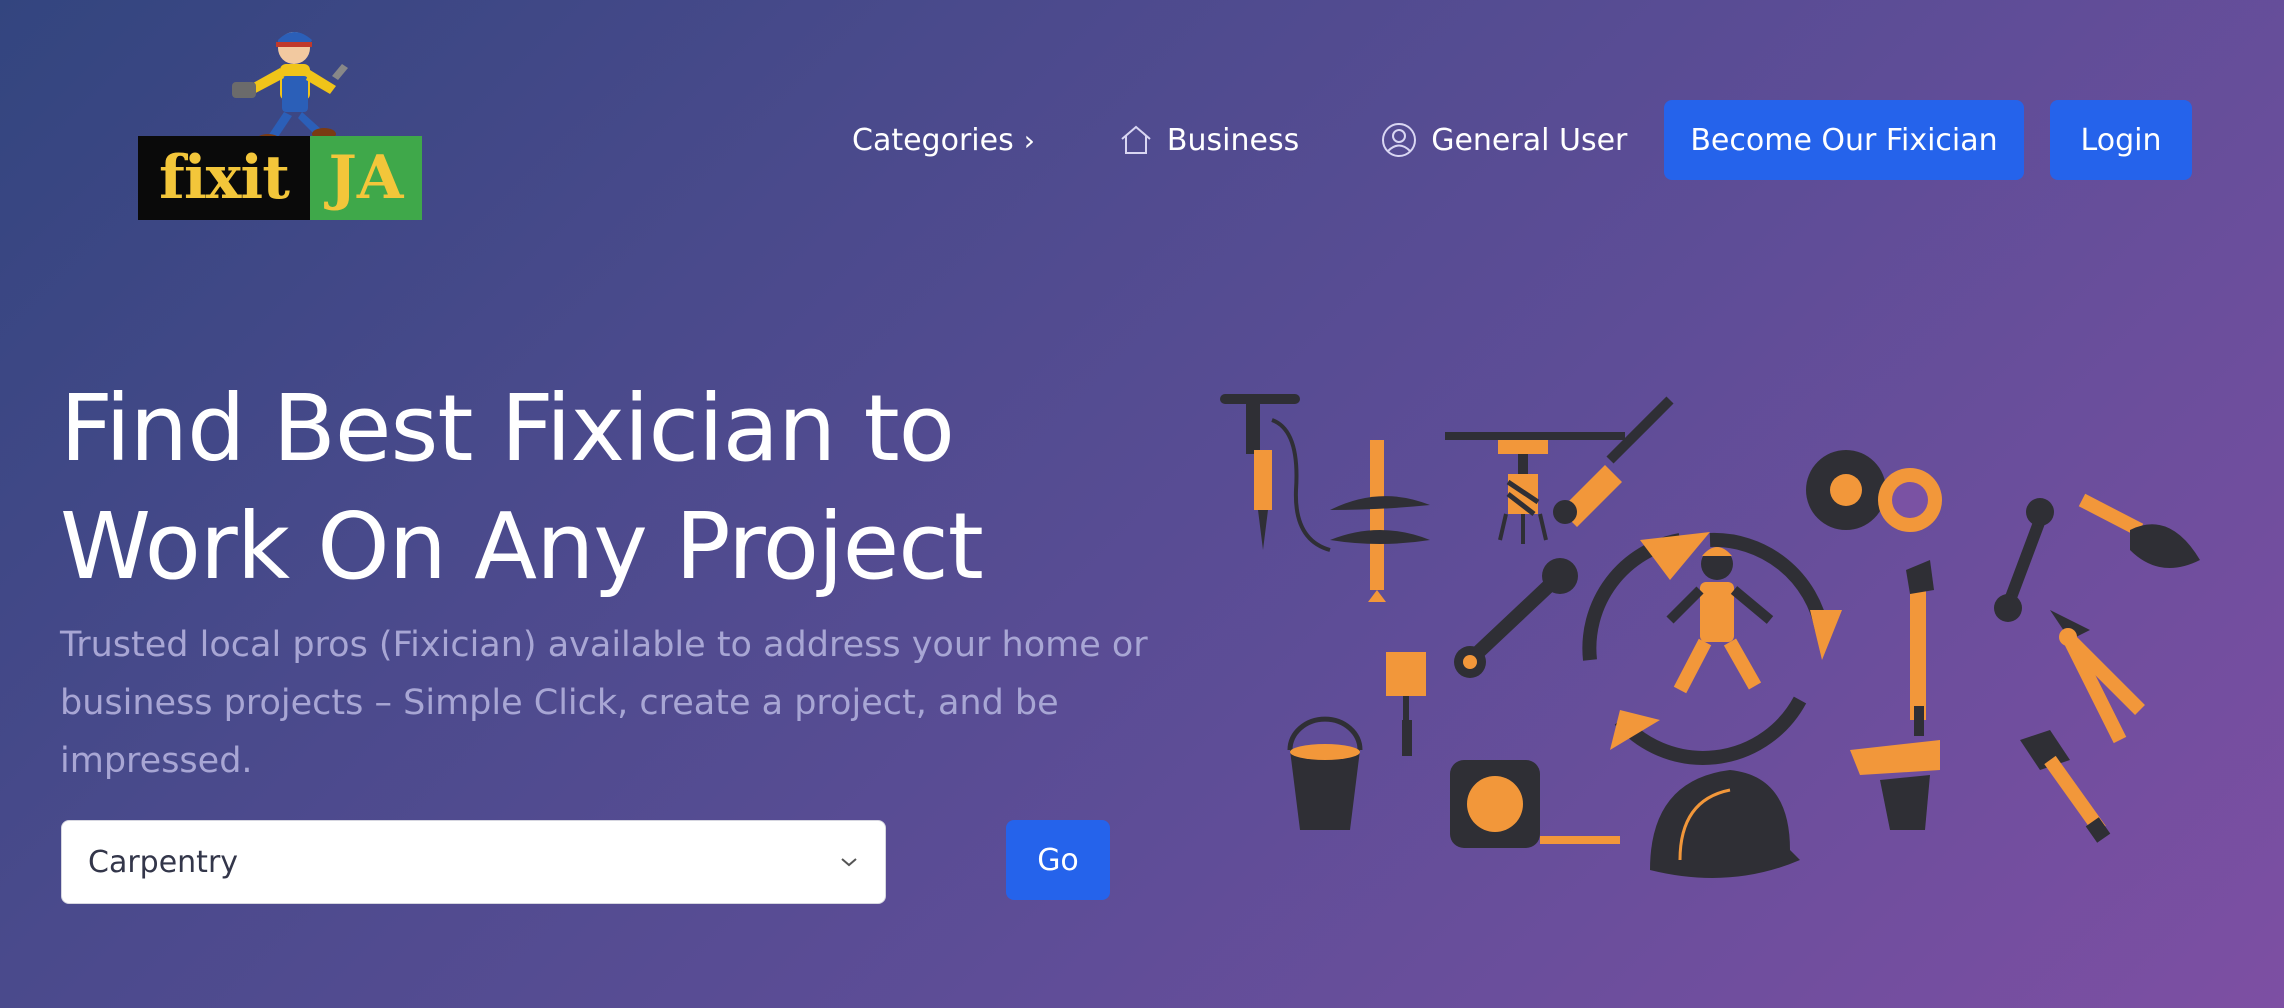 The width and height of the screenshot is (2284, 1008). I want to click on auger-drill-icon, so click(1380, 521).